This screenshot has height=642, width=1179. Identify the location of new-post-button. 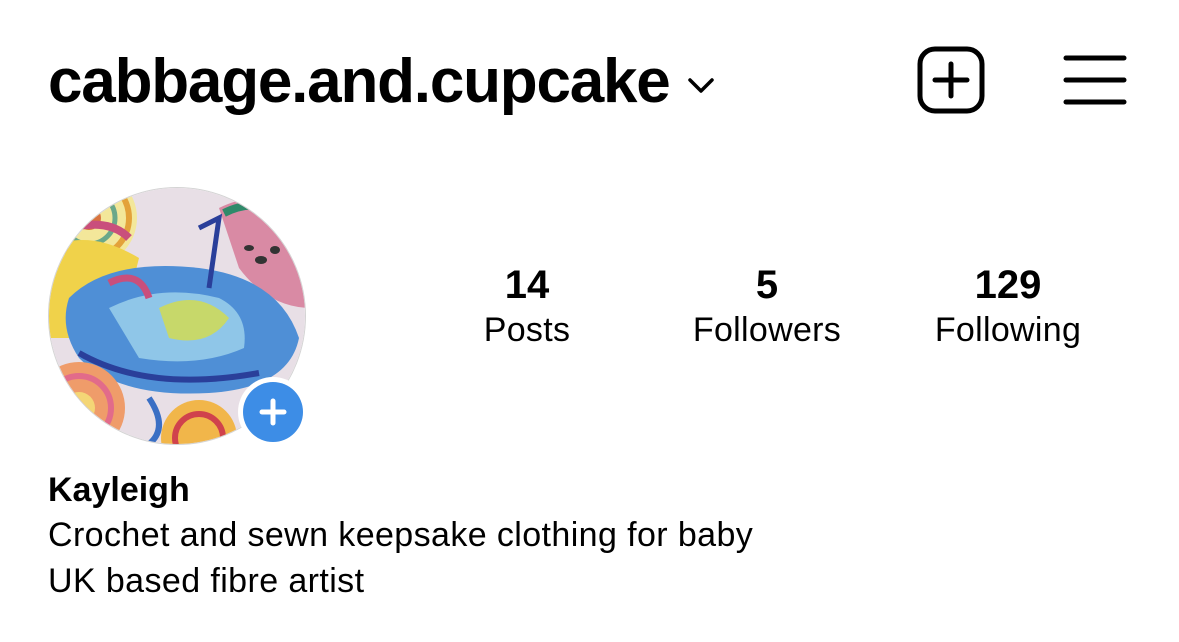
(951, 80).